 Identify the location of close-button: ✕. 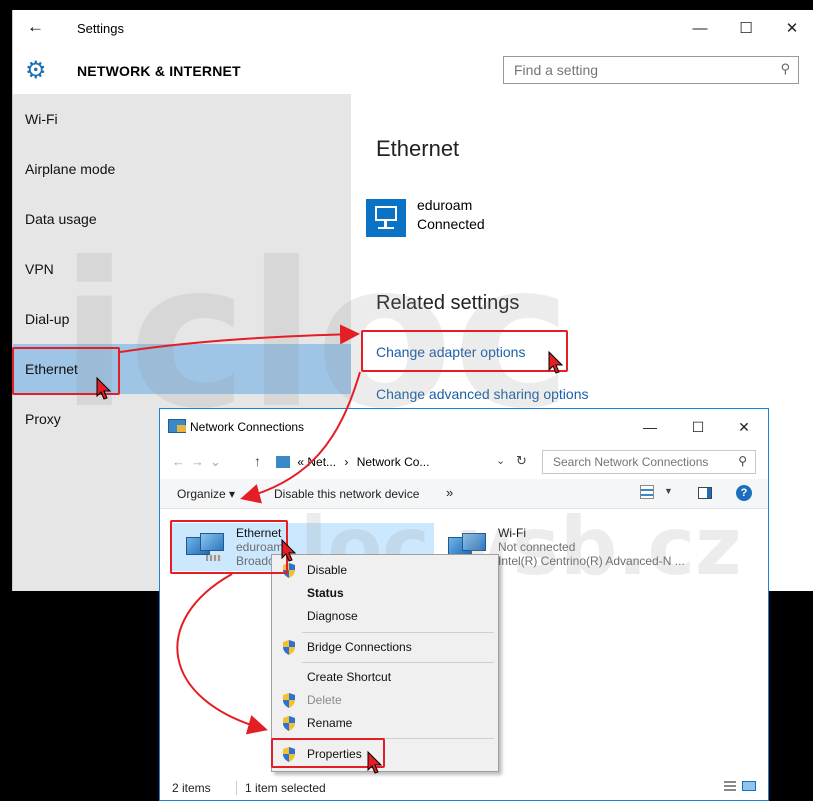
(791, 29).